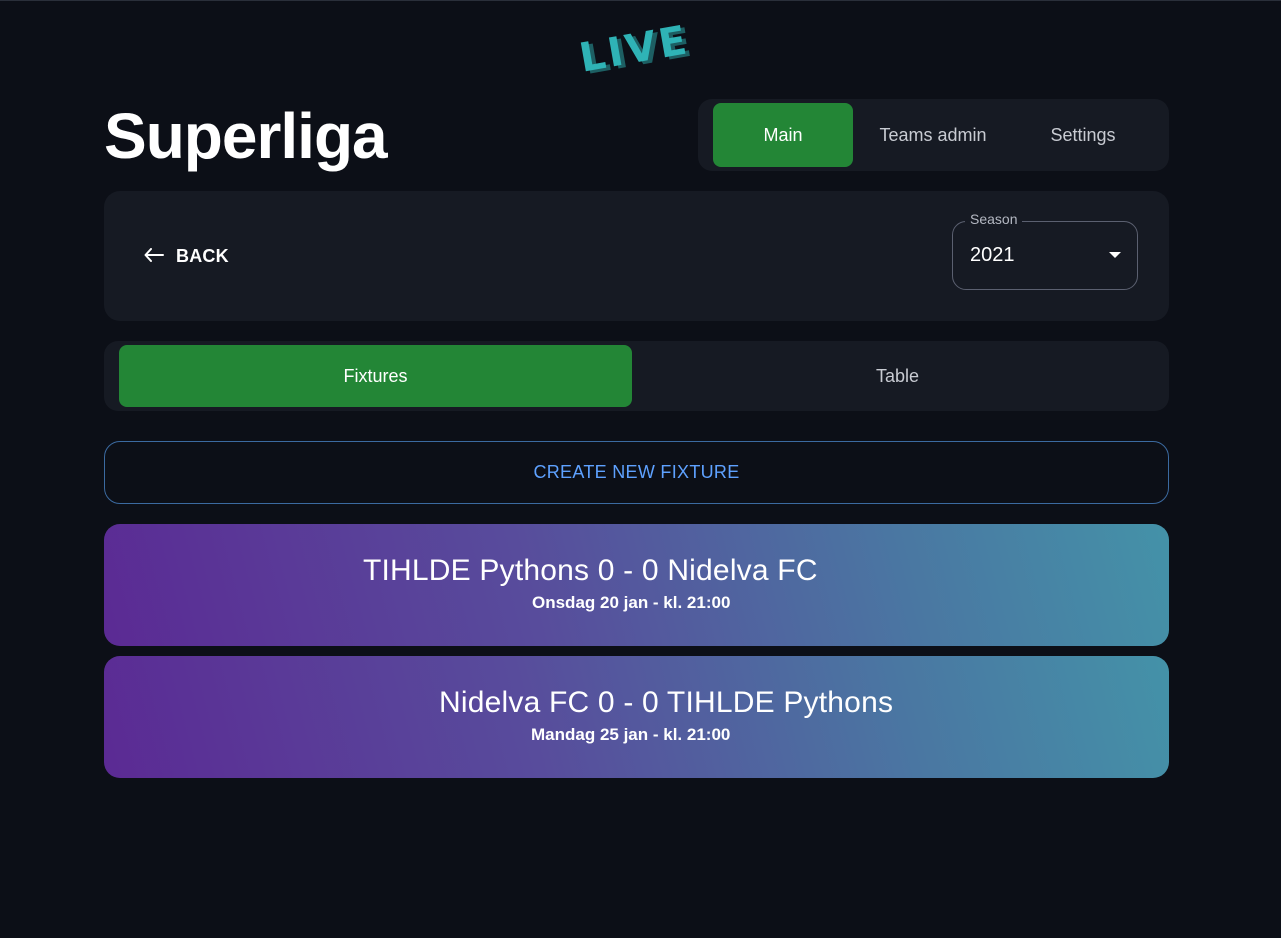 The height and width of the screenshot is (938, 1281). Describe the element at coordinates (897, 376) in the screenshot. I see `tab-table: Table` at that location.